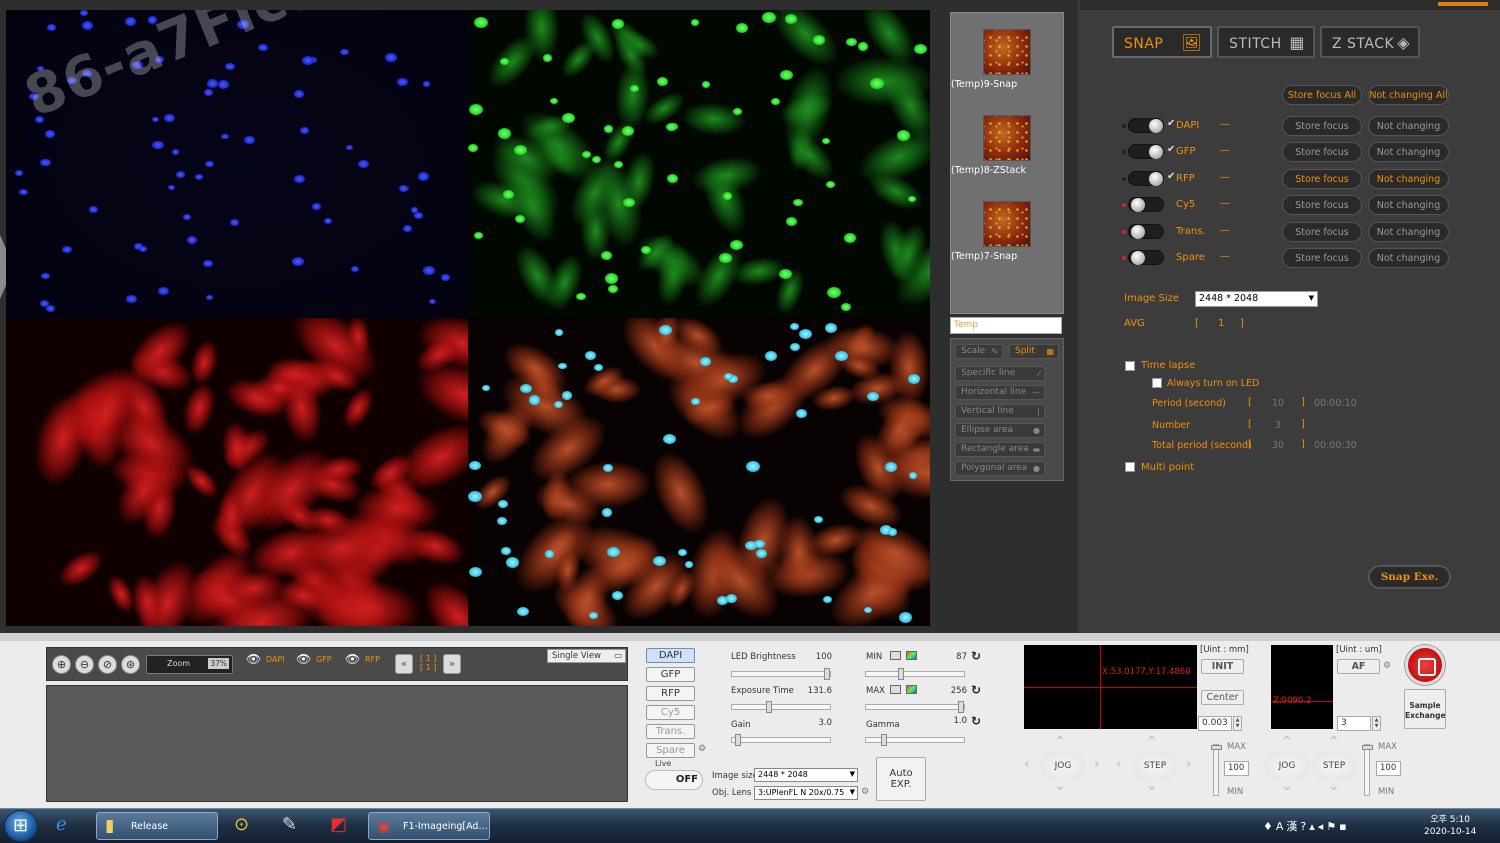  Describe the element at coordinates (586, 656) in the screenshot. I see `single-view-button: Single View ▭` at that location.